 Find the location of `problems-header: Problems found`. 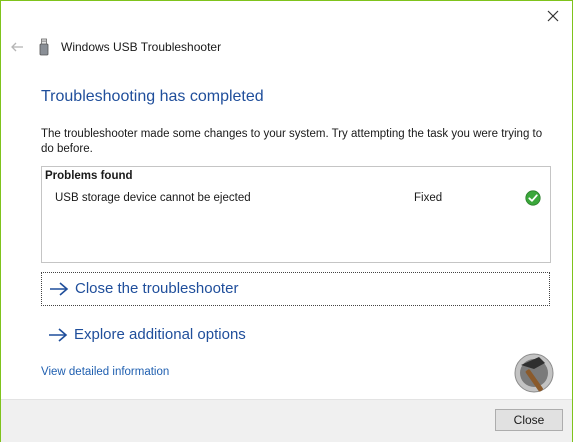

problems-header: Problems found is located at coordinates (89, 176).